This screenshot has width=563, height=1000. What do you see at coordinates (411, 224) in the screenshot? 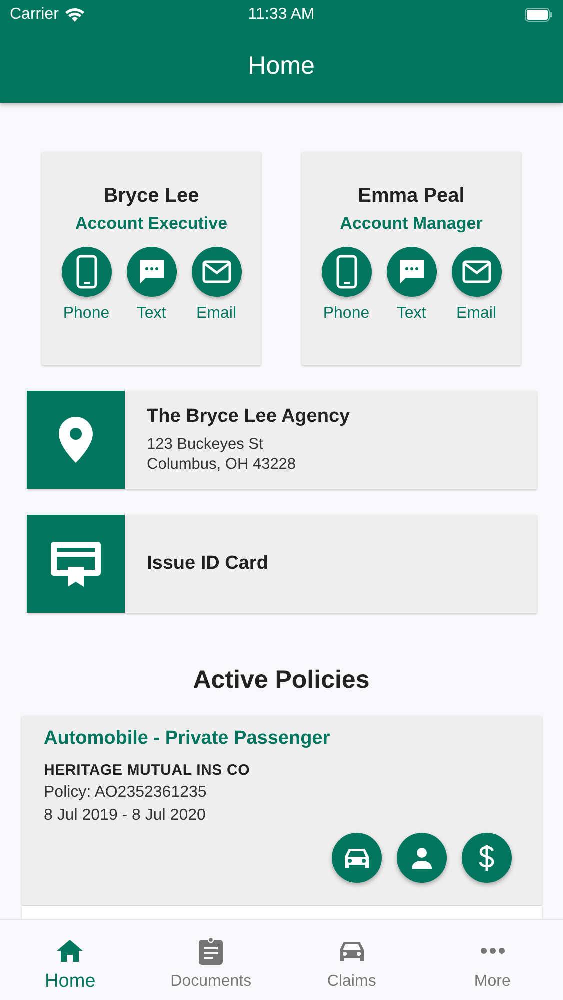
I see `contact-role: Account Manager` at bounding box center [411, 224].